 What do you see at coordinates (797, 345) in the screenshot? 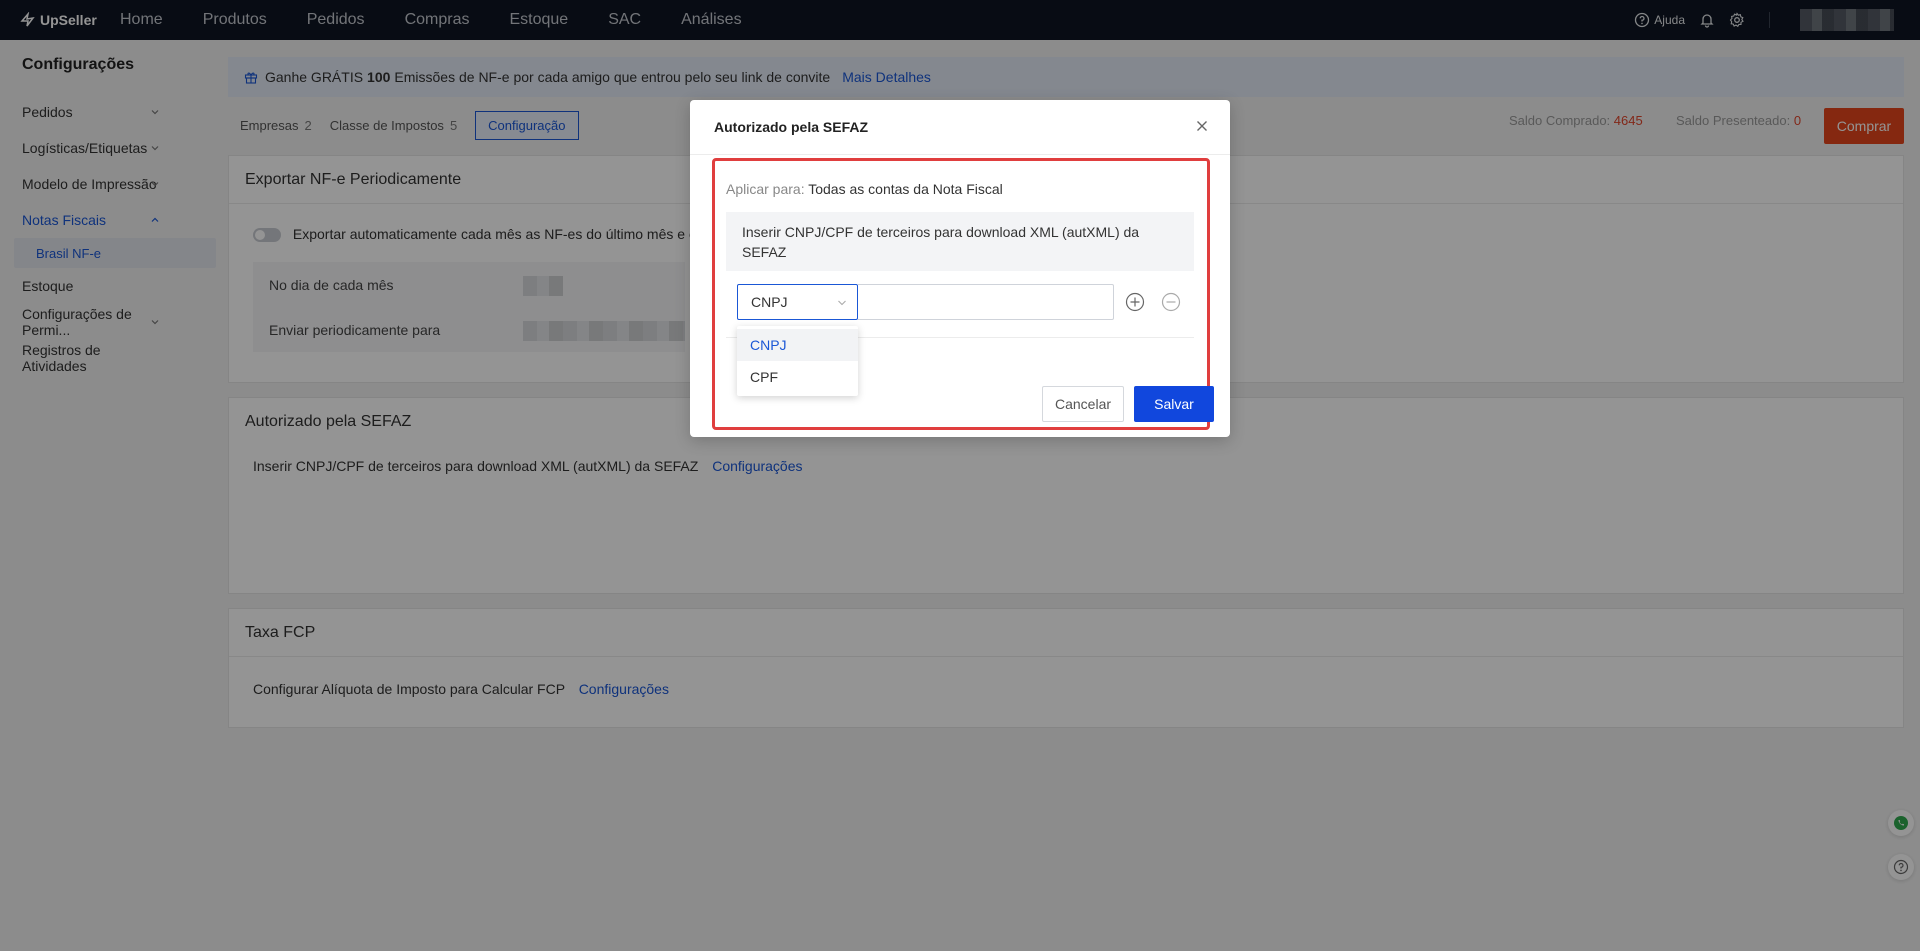
I see `dropdown-option-cnpj: CNPJ` at bounding box center [797, 345].